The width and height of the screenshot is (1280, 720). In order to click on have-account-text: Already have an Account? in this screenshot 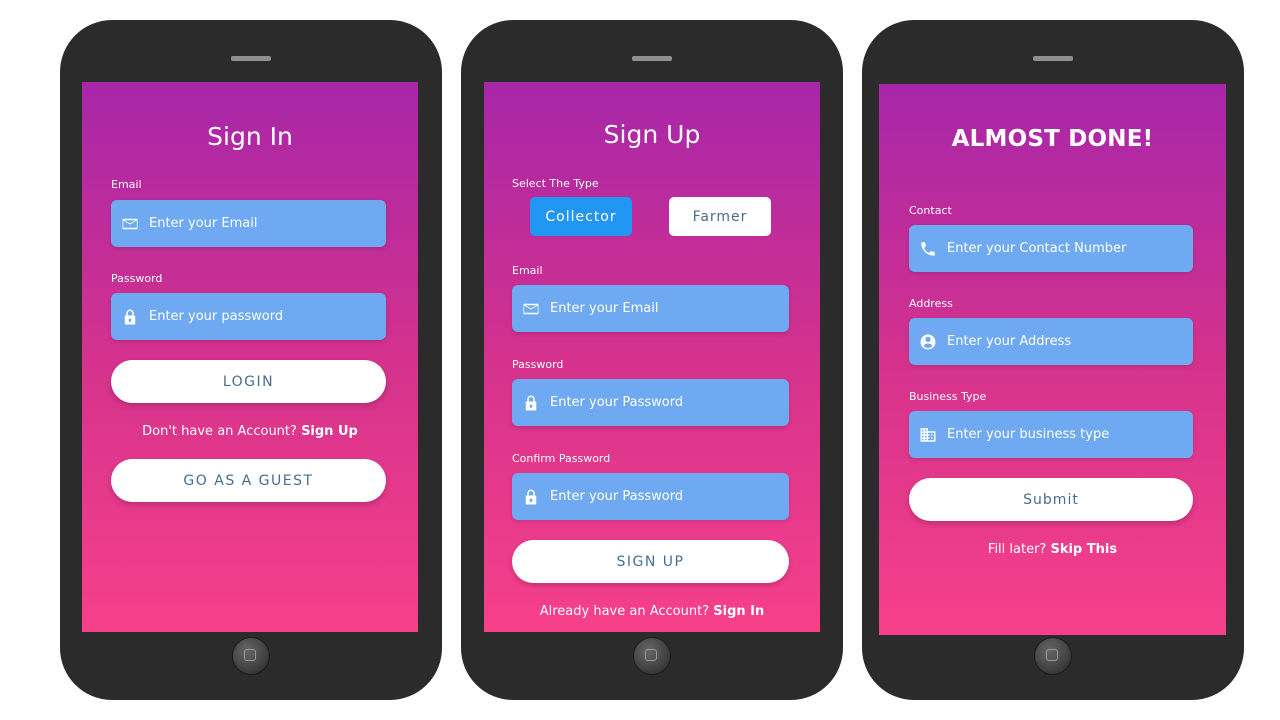, I will do `click(624, 611)`.